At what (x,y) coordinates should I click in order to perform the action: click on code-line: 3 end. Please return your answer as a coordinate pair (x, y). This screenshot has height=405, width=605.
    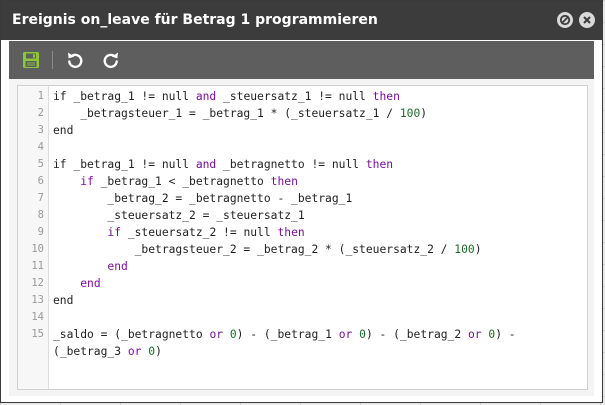
    Looking at the image, I should click on (302, 130).